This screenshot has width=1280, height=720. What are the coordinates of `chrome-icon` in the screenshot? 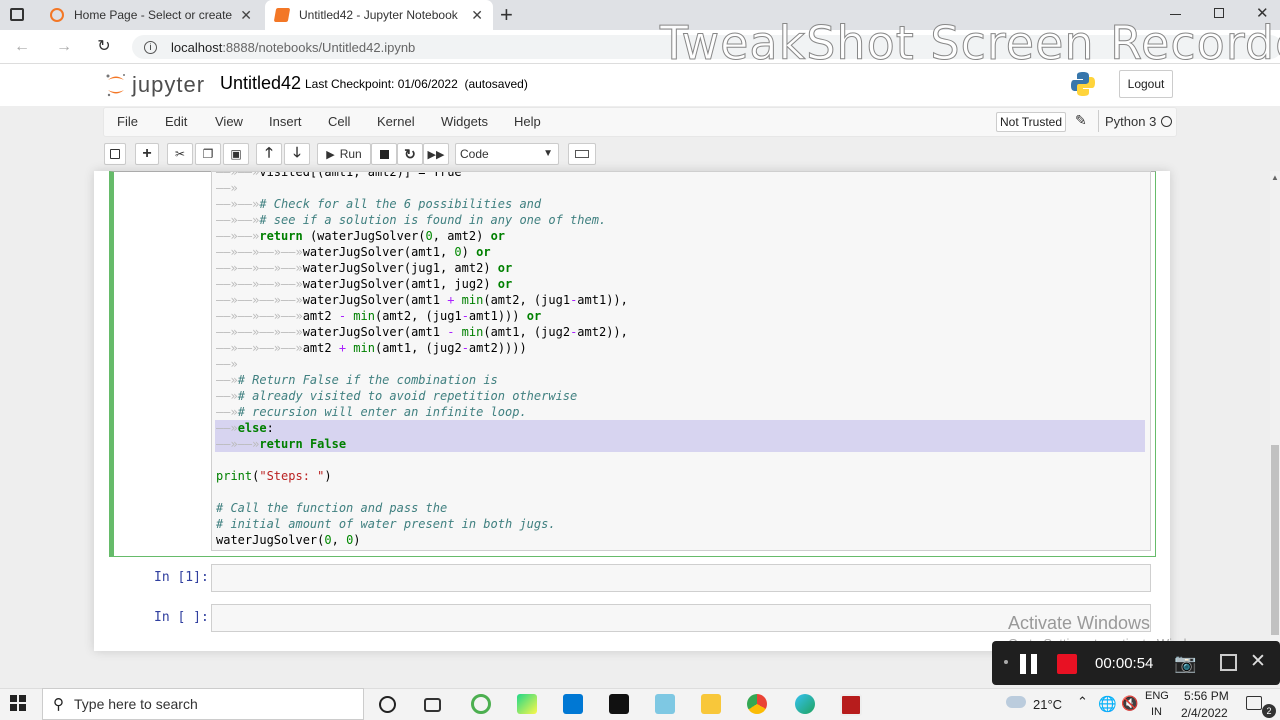 It's located at (757, 704).